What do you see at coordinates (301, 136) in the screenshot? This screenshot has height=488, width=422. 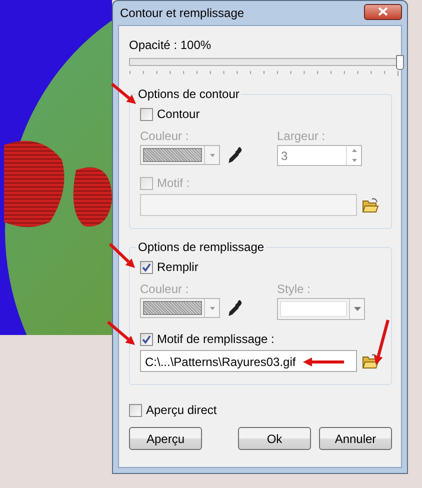 I see `field-label: Largeur :` at bounding box center [301, 136].